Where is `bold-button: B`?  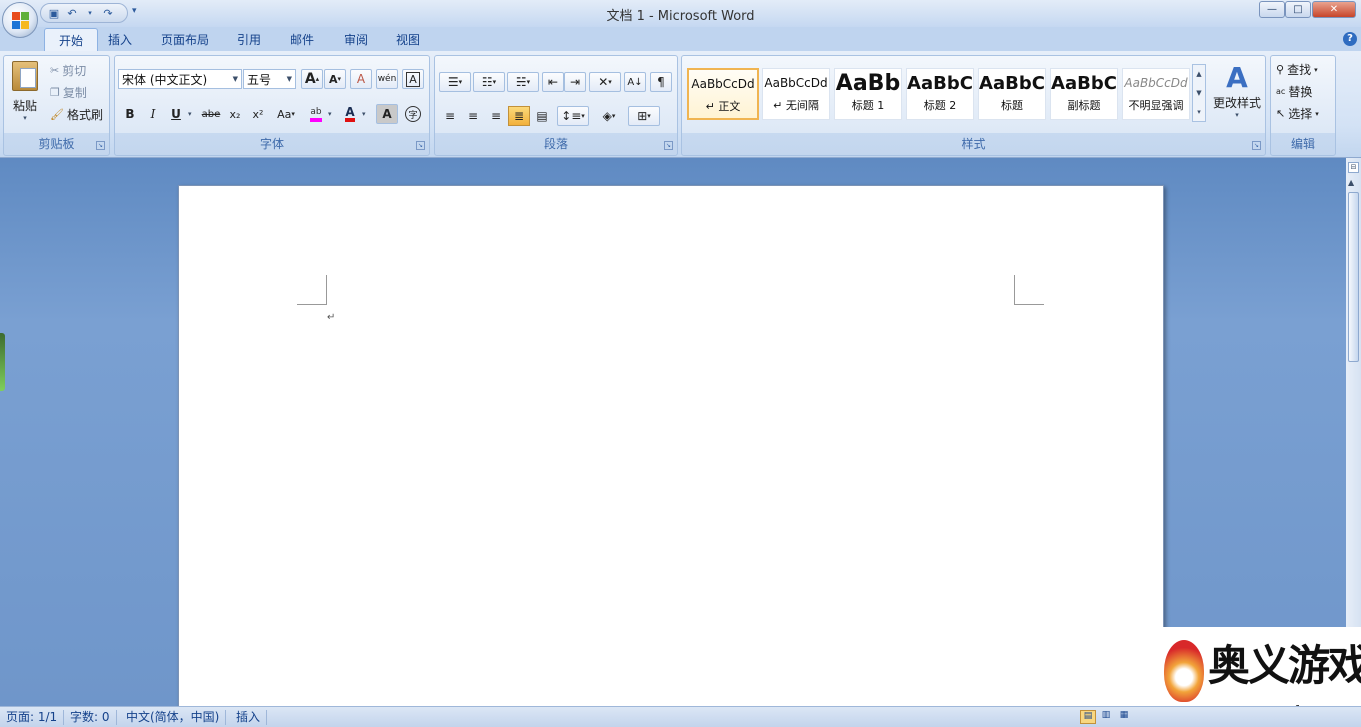 bold-button: B is located at coordinates (130, 114).